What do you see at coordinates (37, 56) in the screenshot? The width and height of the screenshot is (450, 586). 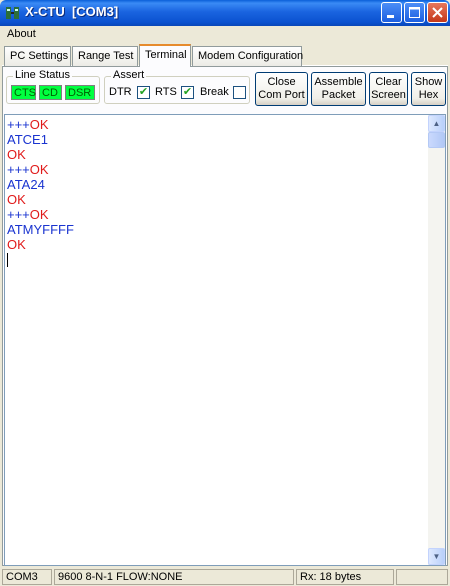 I see `tab-pc-settings: PC Settings` at bounding box center [37, 56].